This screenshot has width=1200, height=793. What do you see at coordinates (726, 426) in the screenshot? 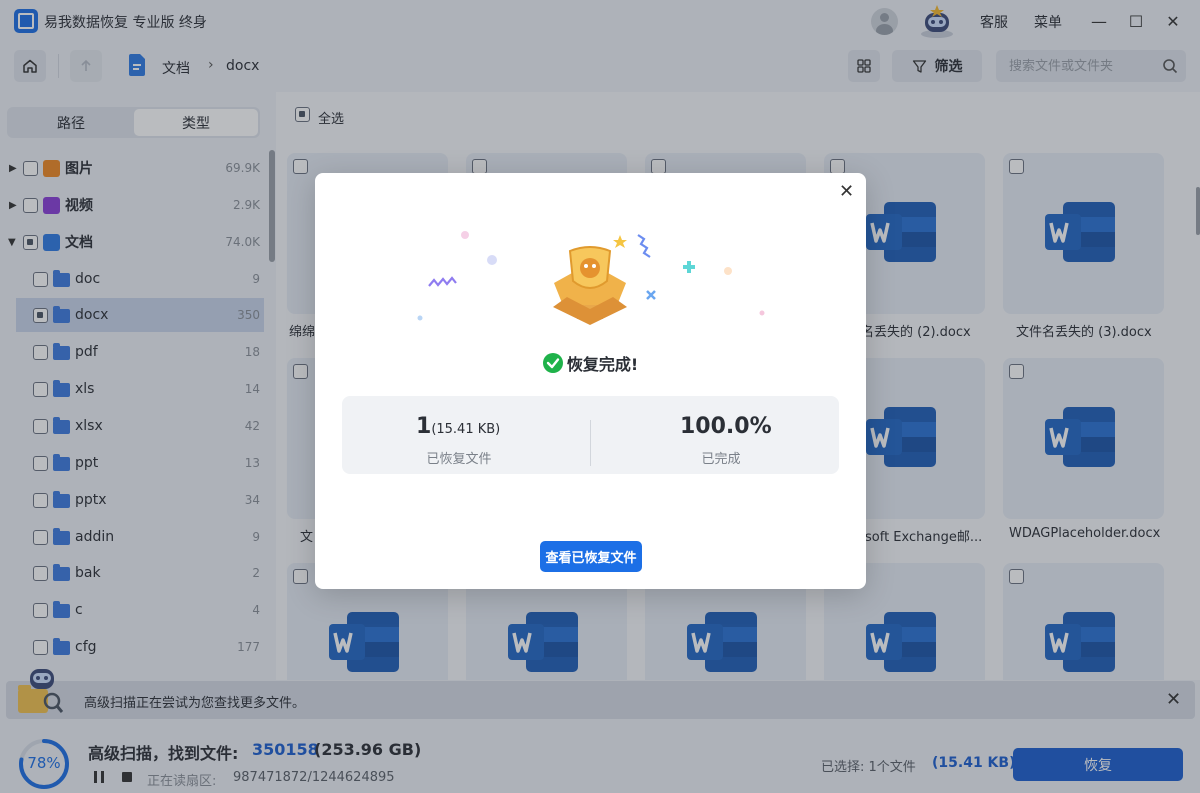
I see `completion-percent: 100.0%` at bounding box center [726, 426].